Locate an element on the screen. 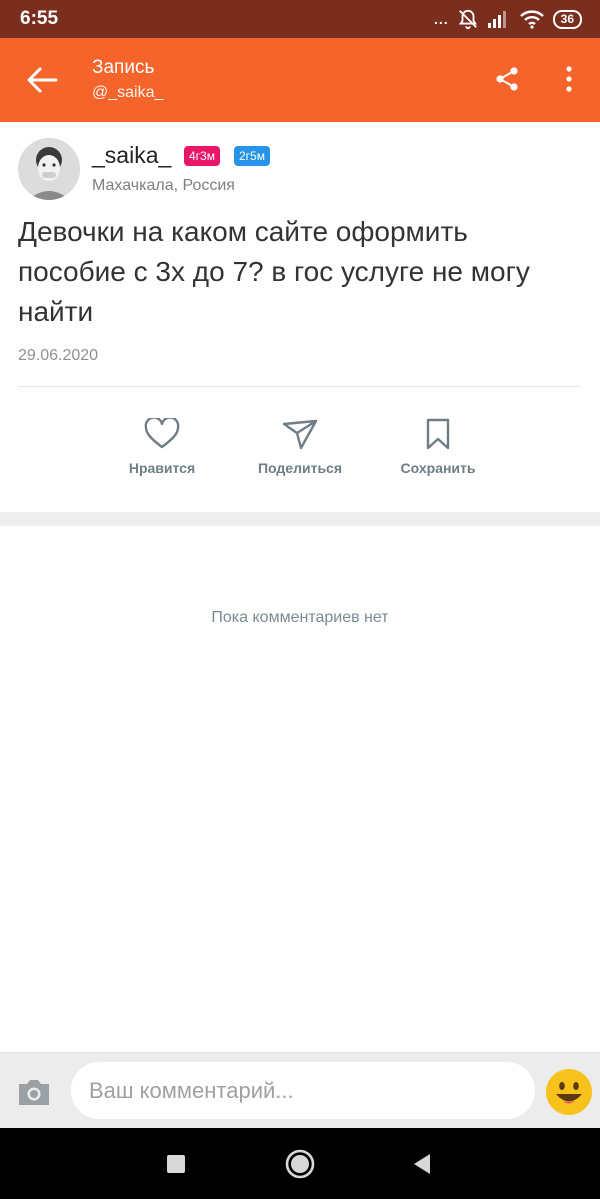 This screenshot has height=1199, width=600. section-separator is located at coordinates (300, 519).